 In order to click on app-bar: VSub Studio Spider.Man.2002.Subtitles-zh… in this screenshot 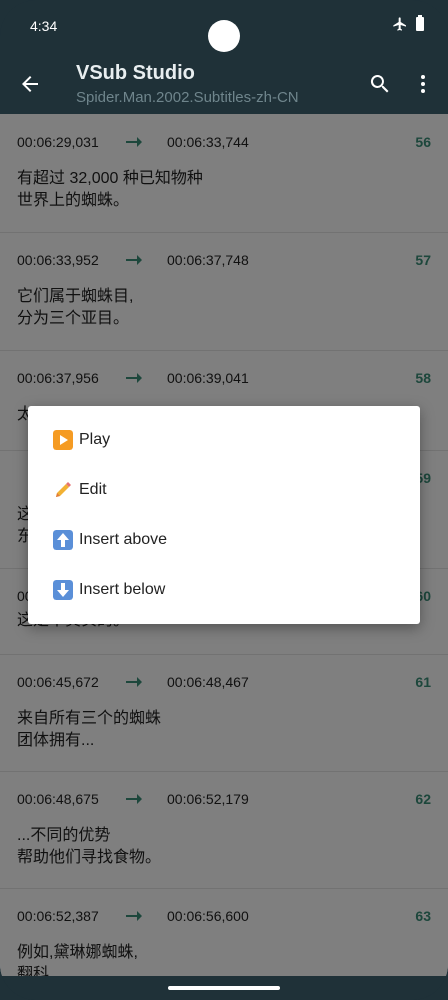, I will do `click(224, 85)`.